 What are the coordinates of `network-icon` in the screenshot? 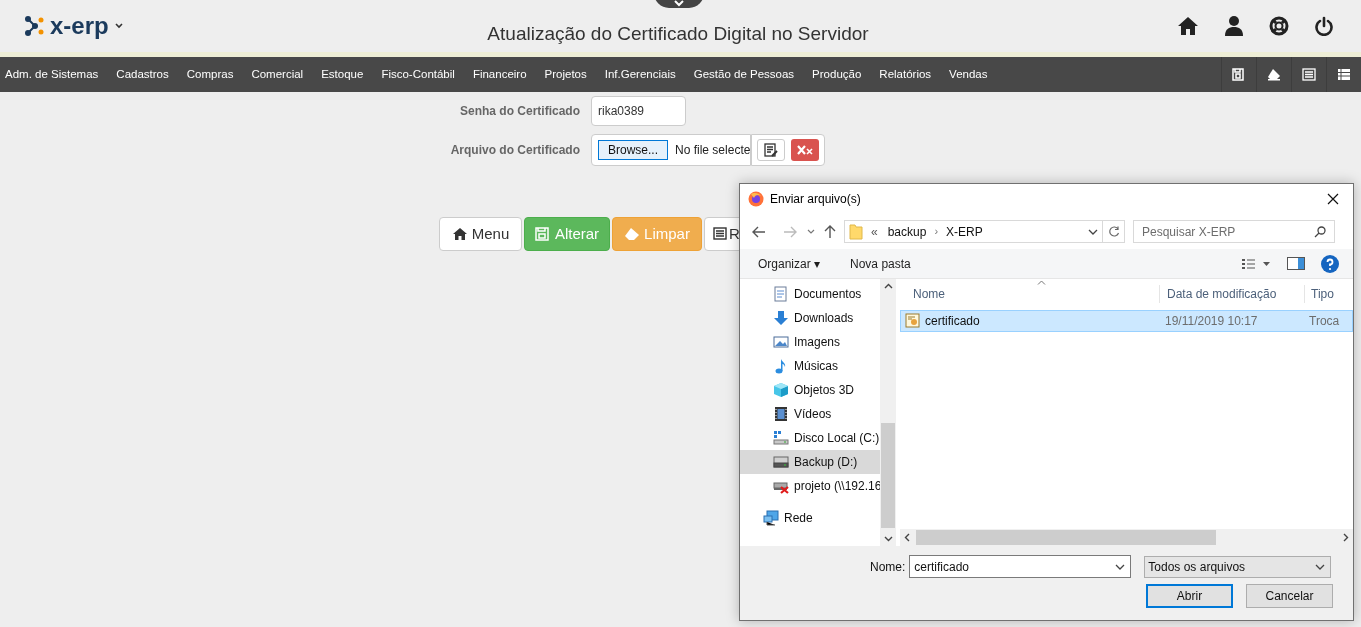 It's located at (771, 518).